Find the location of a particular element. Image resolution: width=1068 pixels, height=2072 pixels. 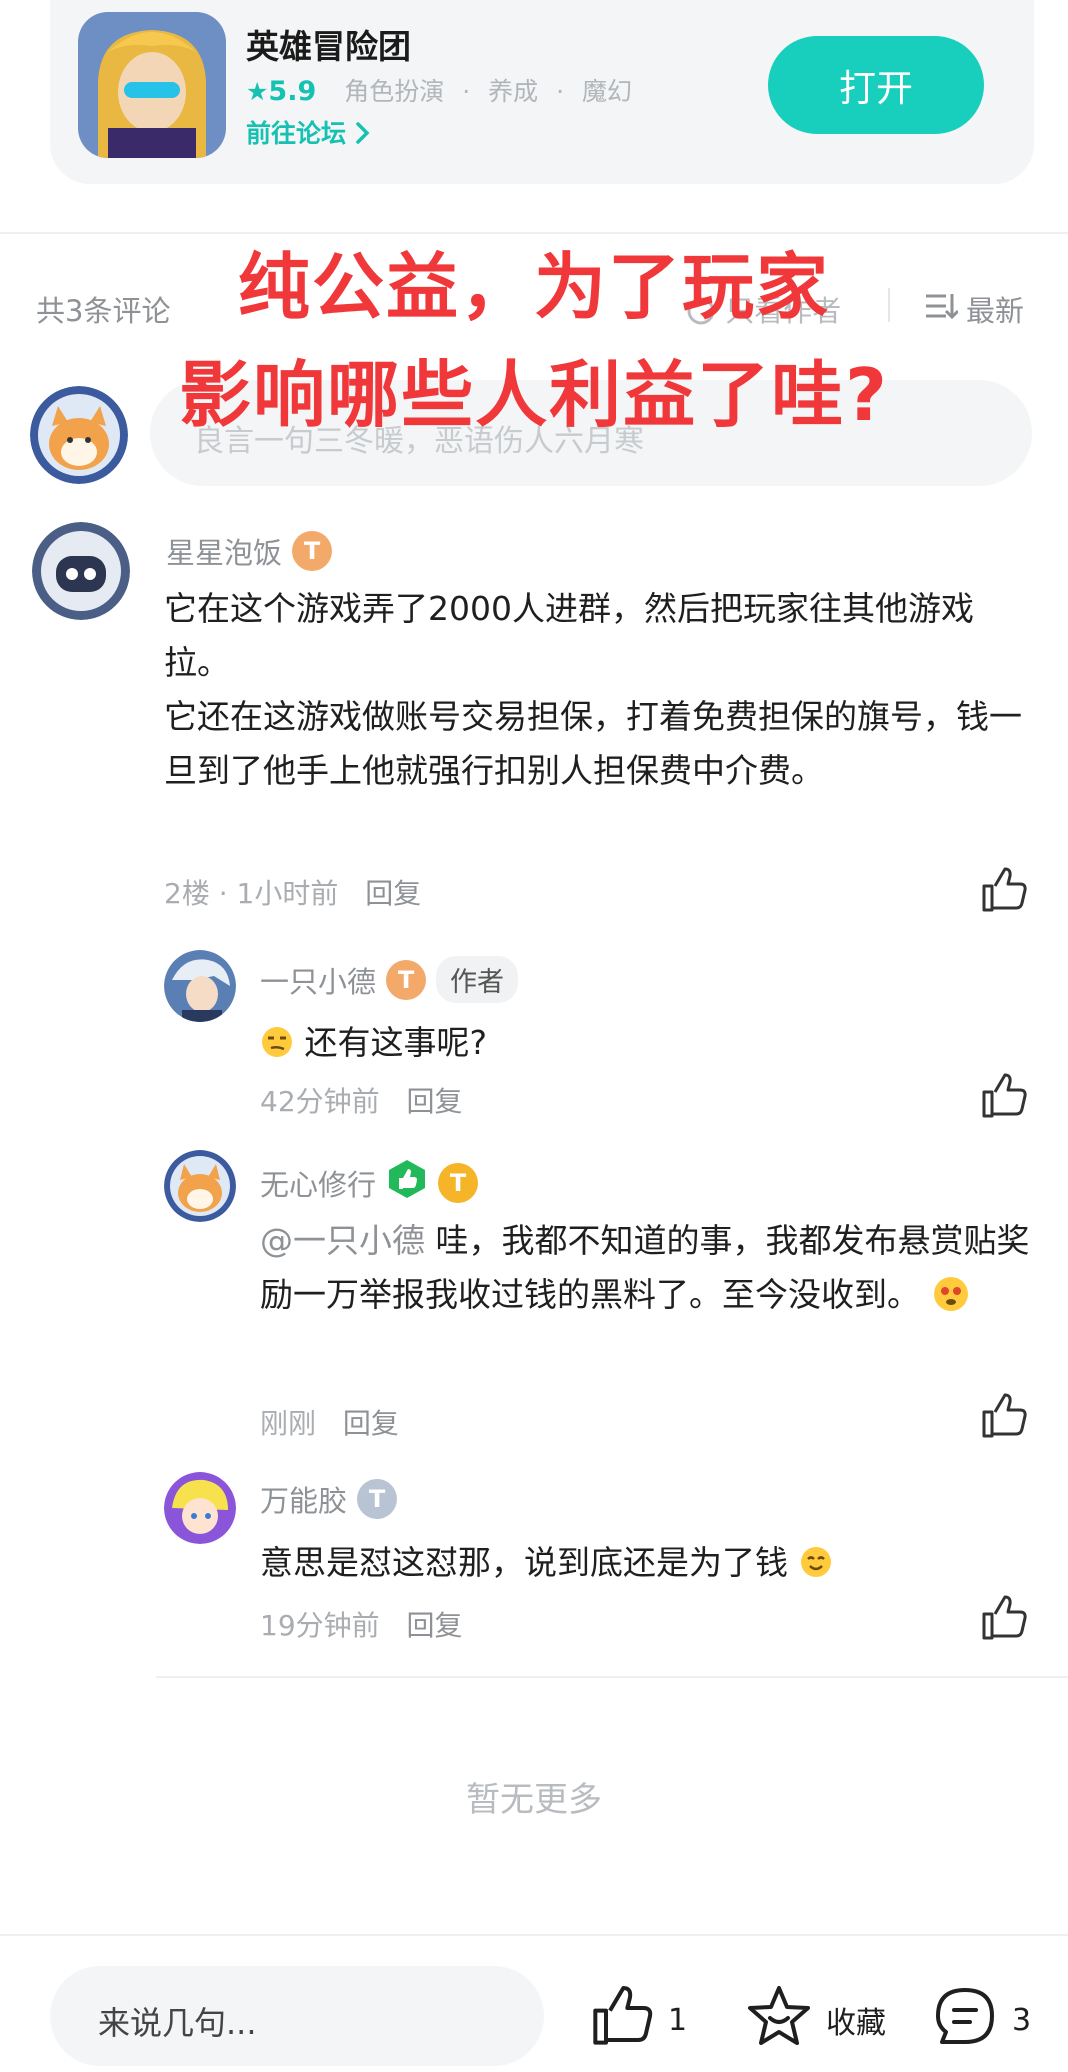

reply-author: 一只小德 T 作者 is located at coordinates (389, 979).